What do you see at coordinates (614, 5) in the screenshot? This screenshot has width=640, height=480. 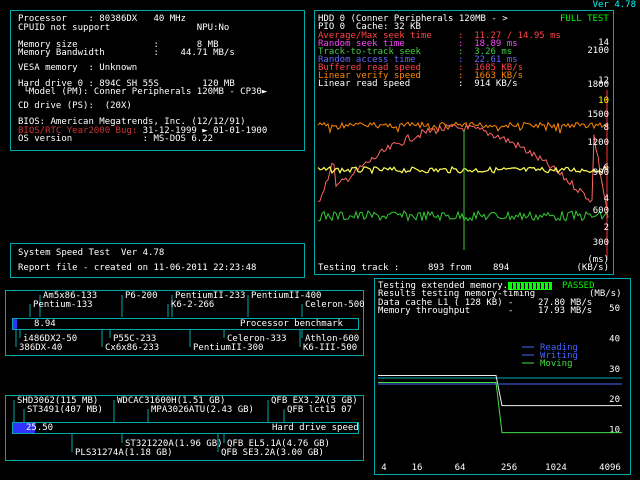 I see `version-label: Ver 4.78` at bounding box center [614, 5].